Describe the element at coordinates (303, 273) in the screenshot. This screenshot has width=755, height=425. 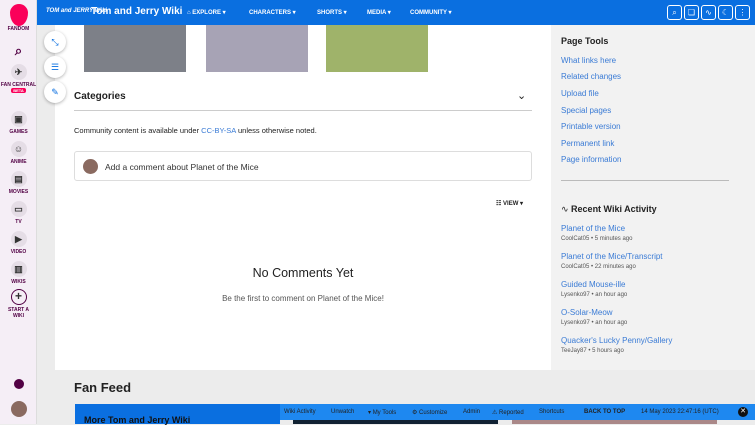
I see `no-comments-heading: No Comments Yet` at that location.